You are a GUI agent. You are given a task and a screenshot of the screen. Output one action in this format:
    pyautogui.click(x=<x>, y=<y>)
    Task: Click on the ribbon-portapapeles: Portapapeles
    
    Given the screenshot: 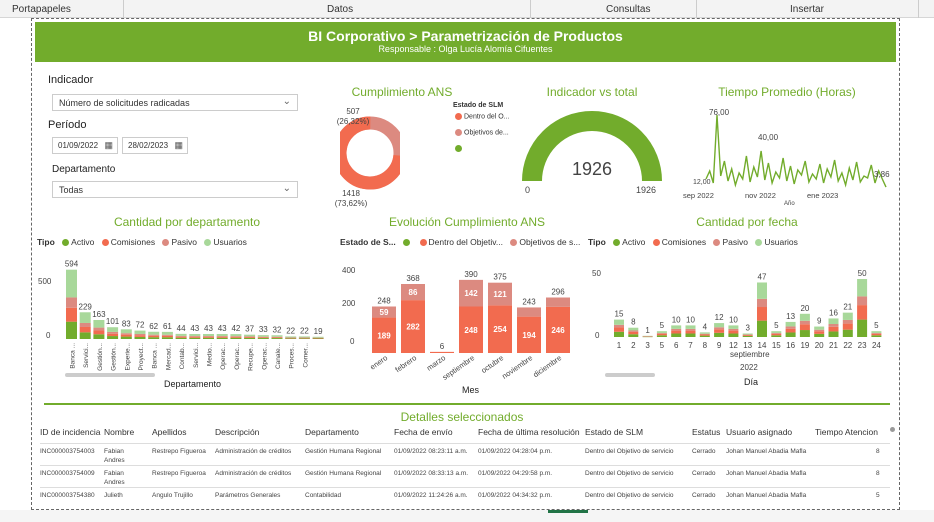 What is the action you would take?
    pyautogui.click(x=41, y=9)
    